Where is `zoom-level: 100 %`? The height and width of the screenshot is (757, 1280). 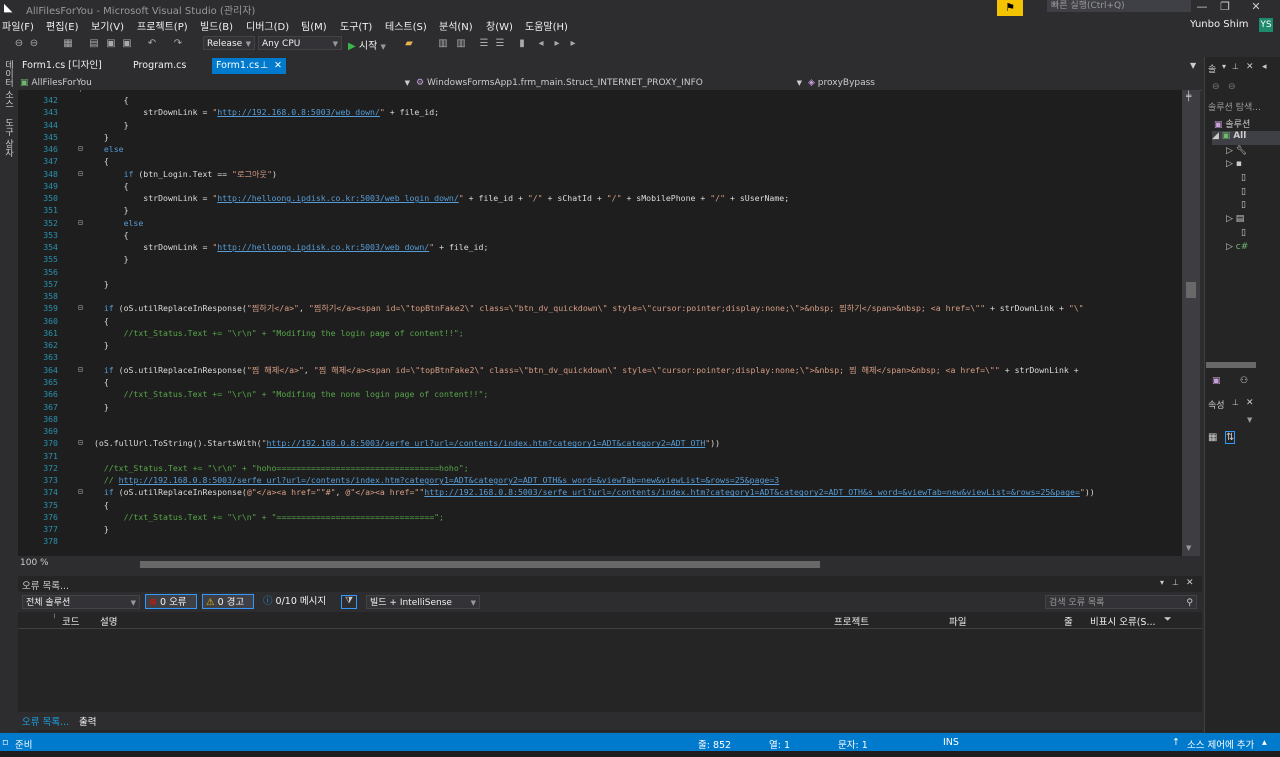
zoom-level: 100 % is located at coordinates (34, 563).